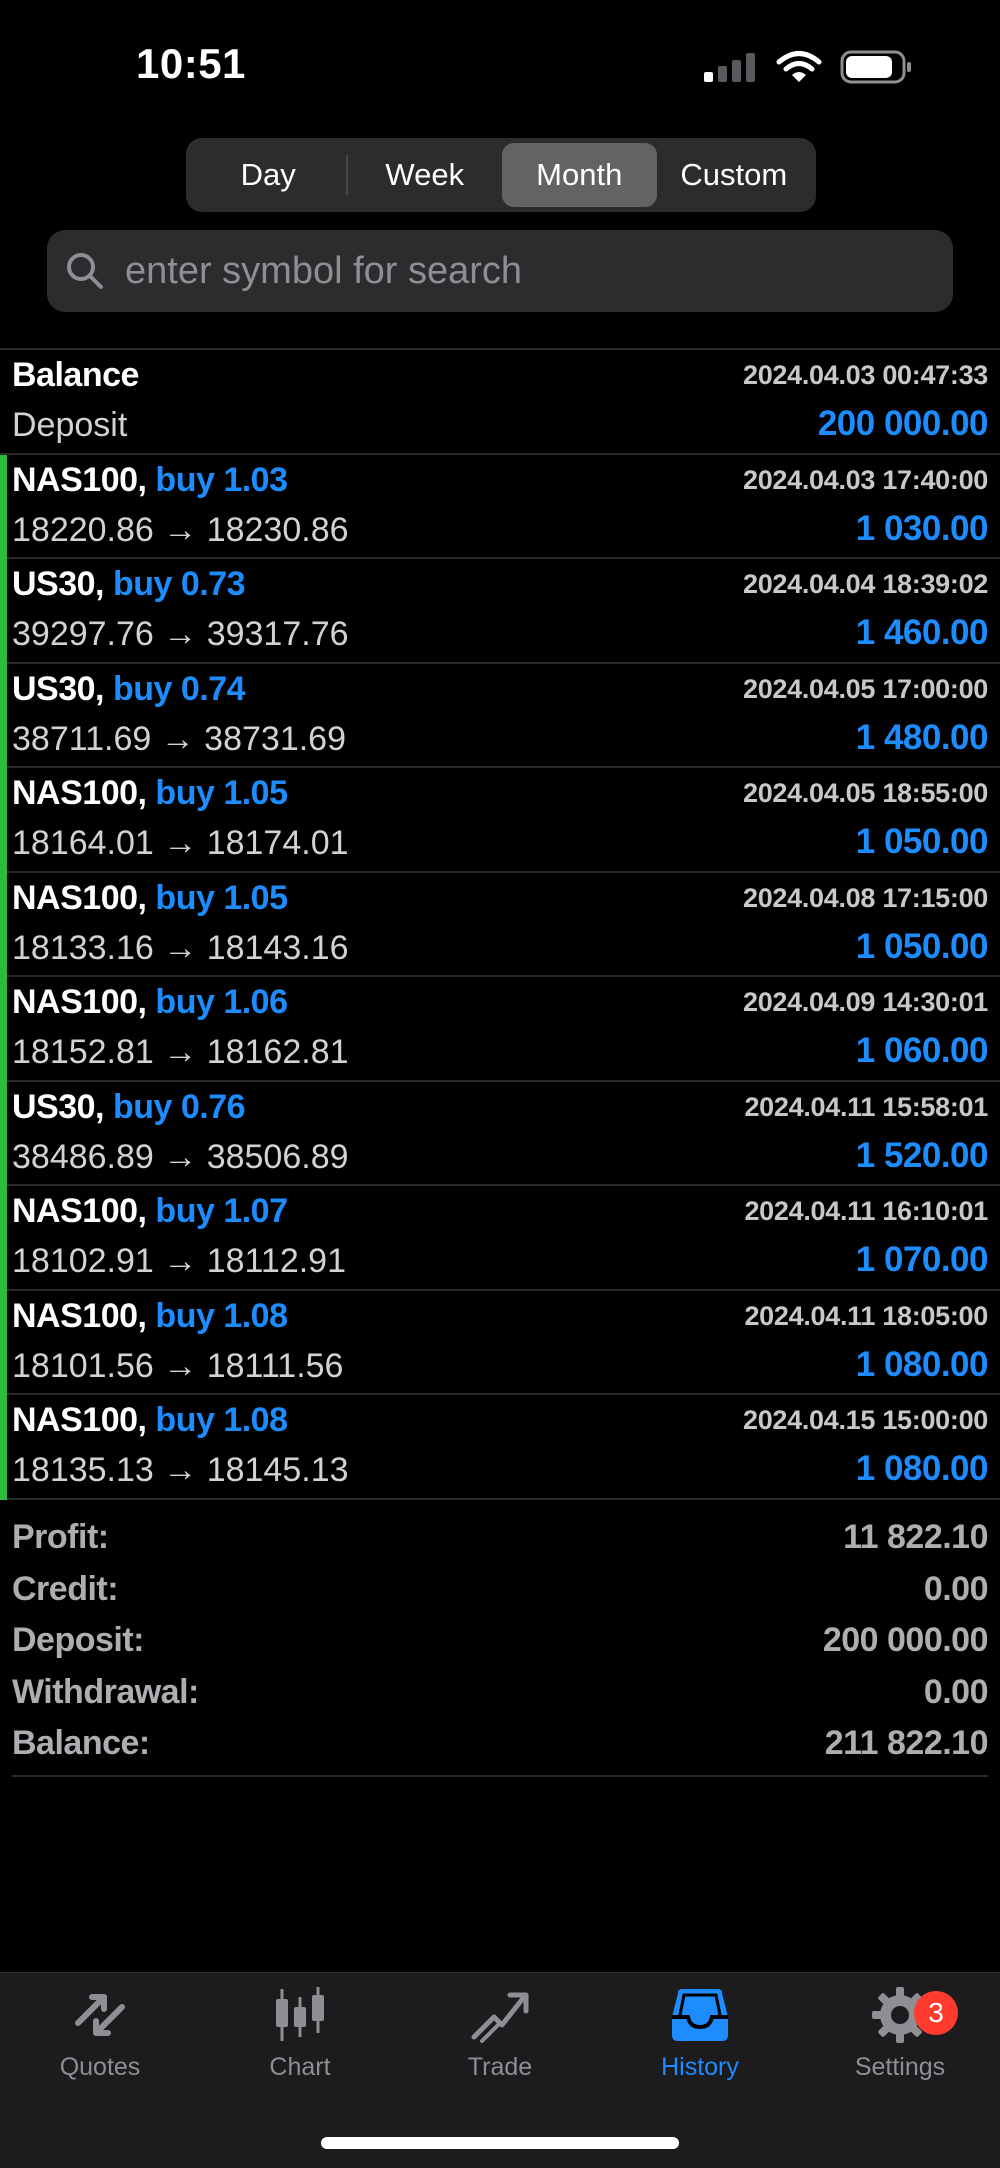 This screenshot has height=2168, width=1000. Describe the element at coordinates (922, 737) in the screenshot. I see `deal-profit: 1 480.00` at that location.